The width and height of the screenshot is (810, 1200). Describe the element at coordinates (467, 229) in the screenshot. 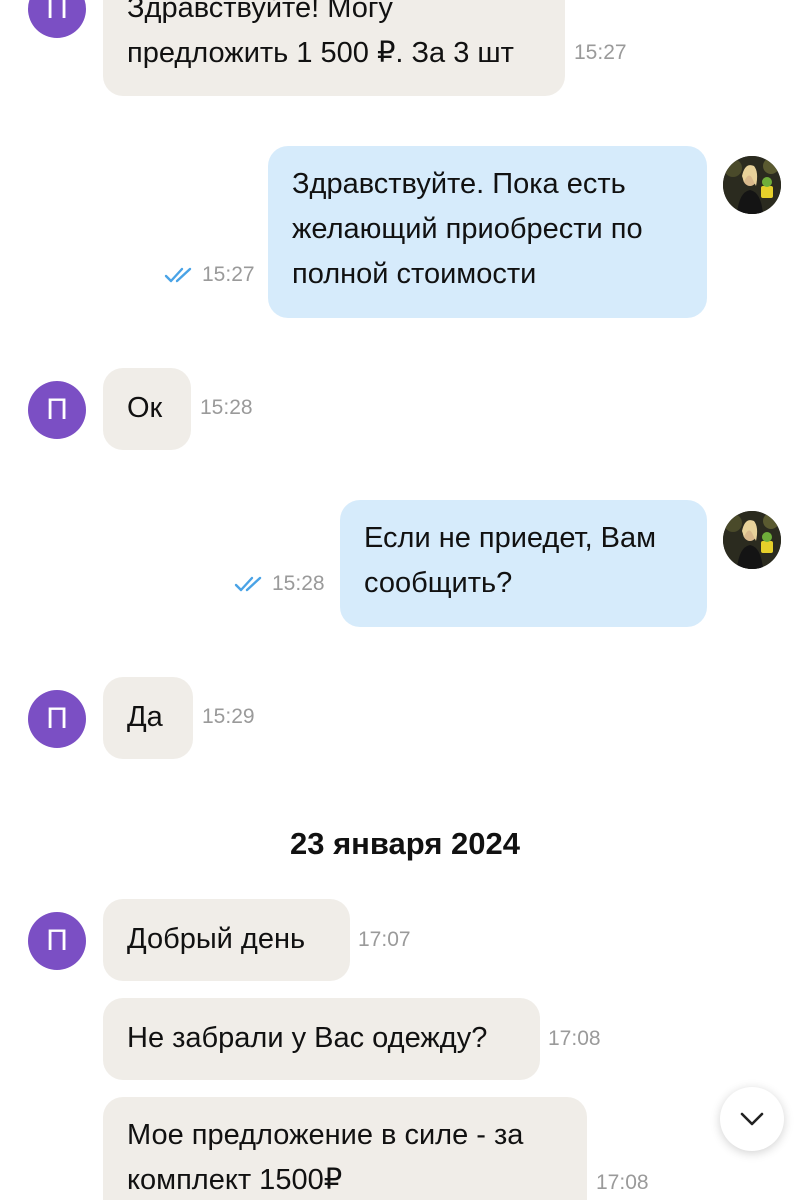

I see `message-line: желающий приобрести по` at that location.